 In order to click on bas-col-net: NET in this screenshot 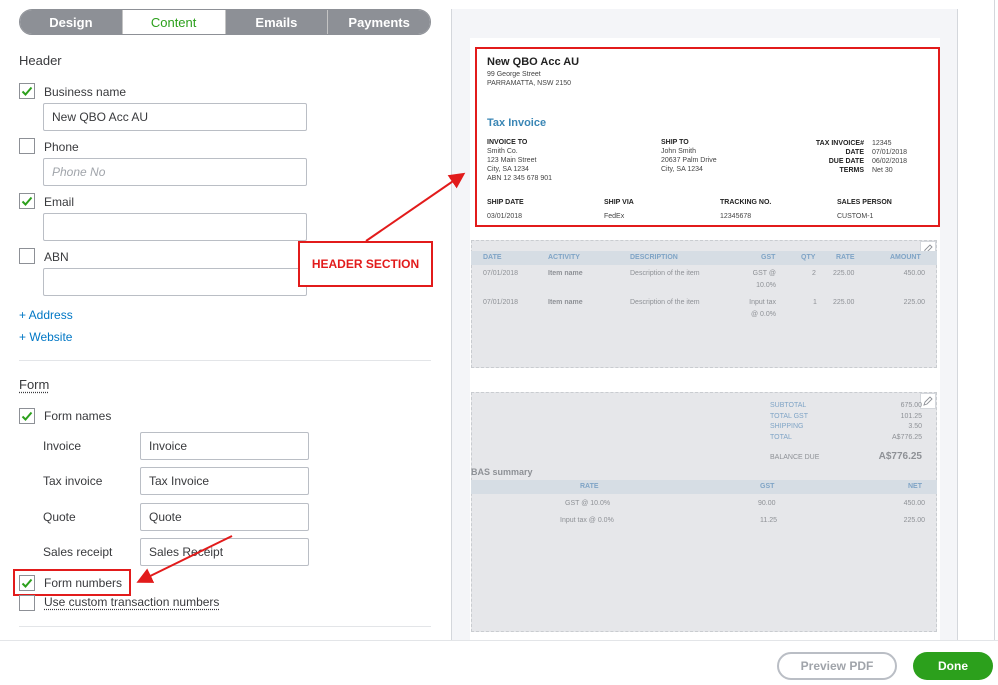, I will do `click(915, 486)`.